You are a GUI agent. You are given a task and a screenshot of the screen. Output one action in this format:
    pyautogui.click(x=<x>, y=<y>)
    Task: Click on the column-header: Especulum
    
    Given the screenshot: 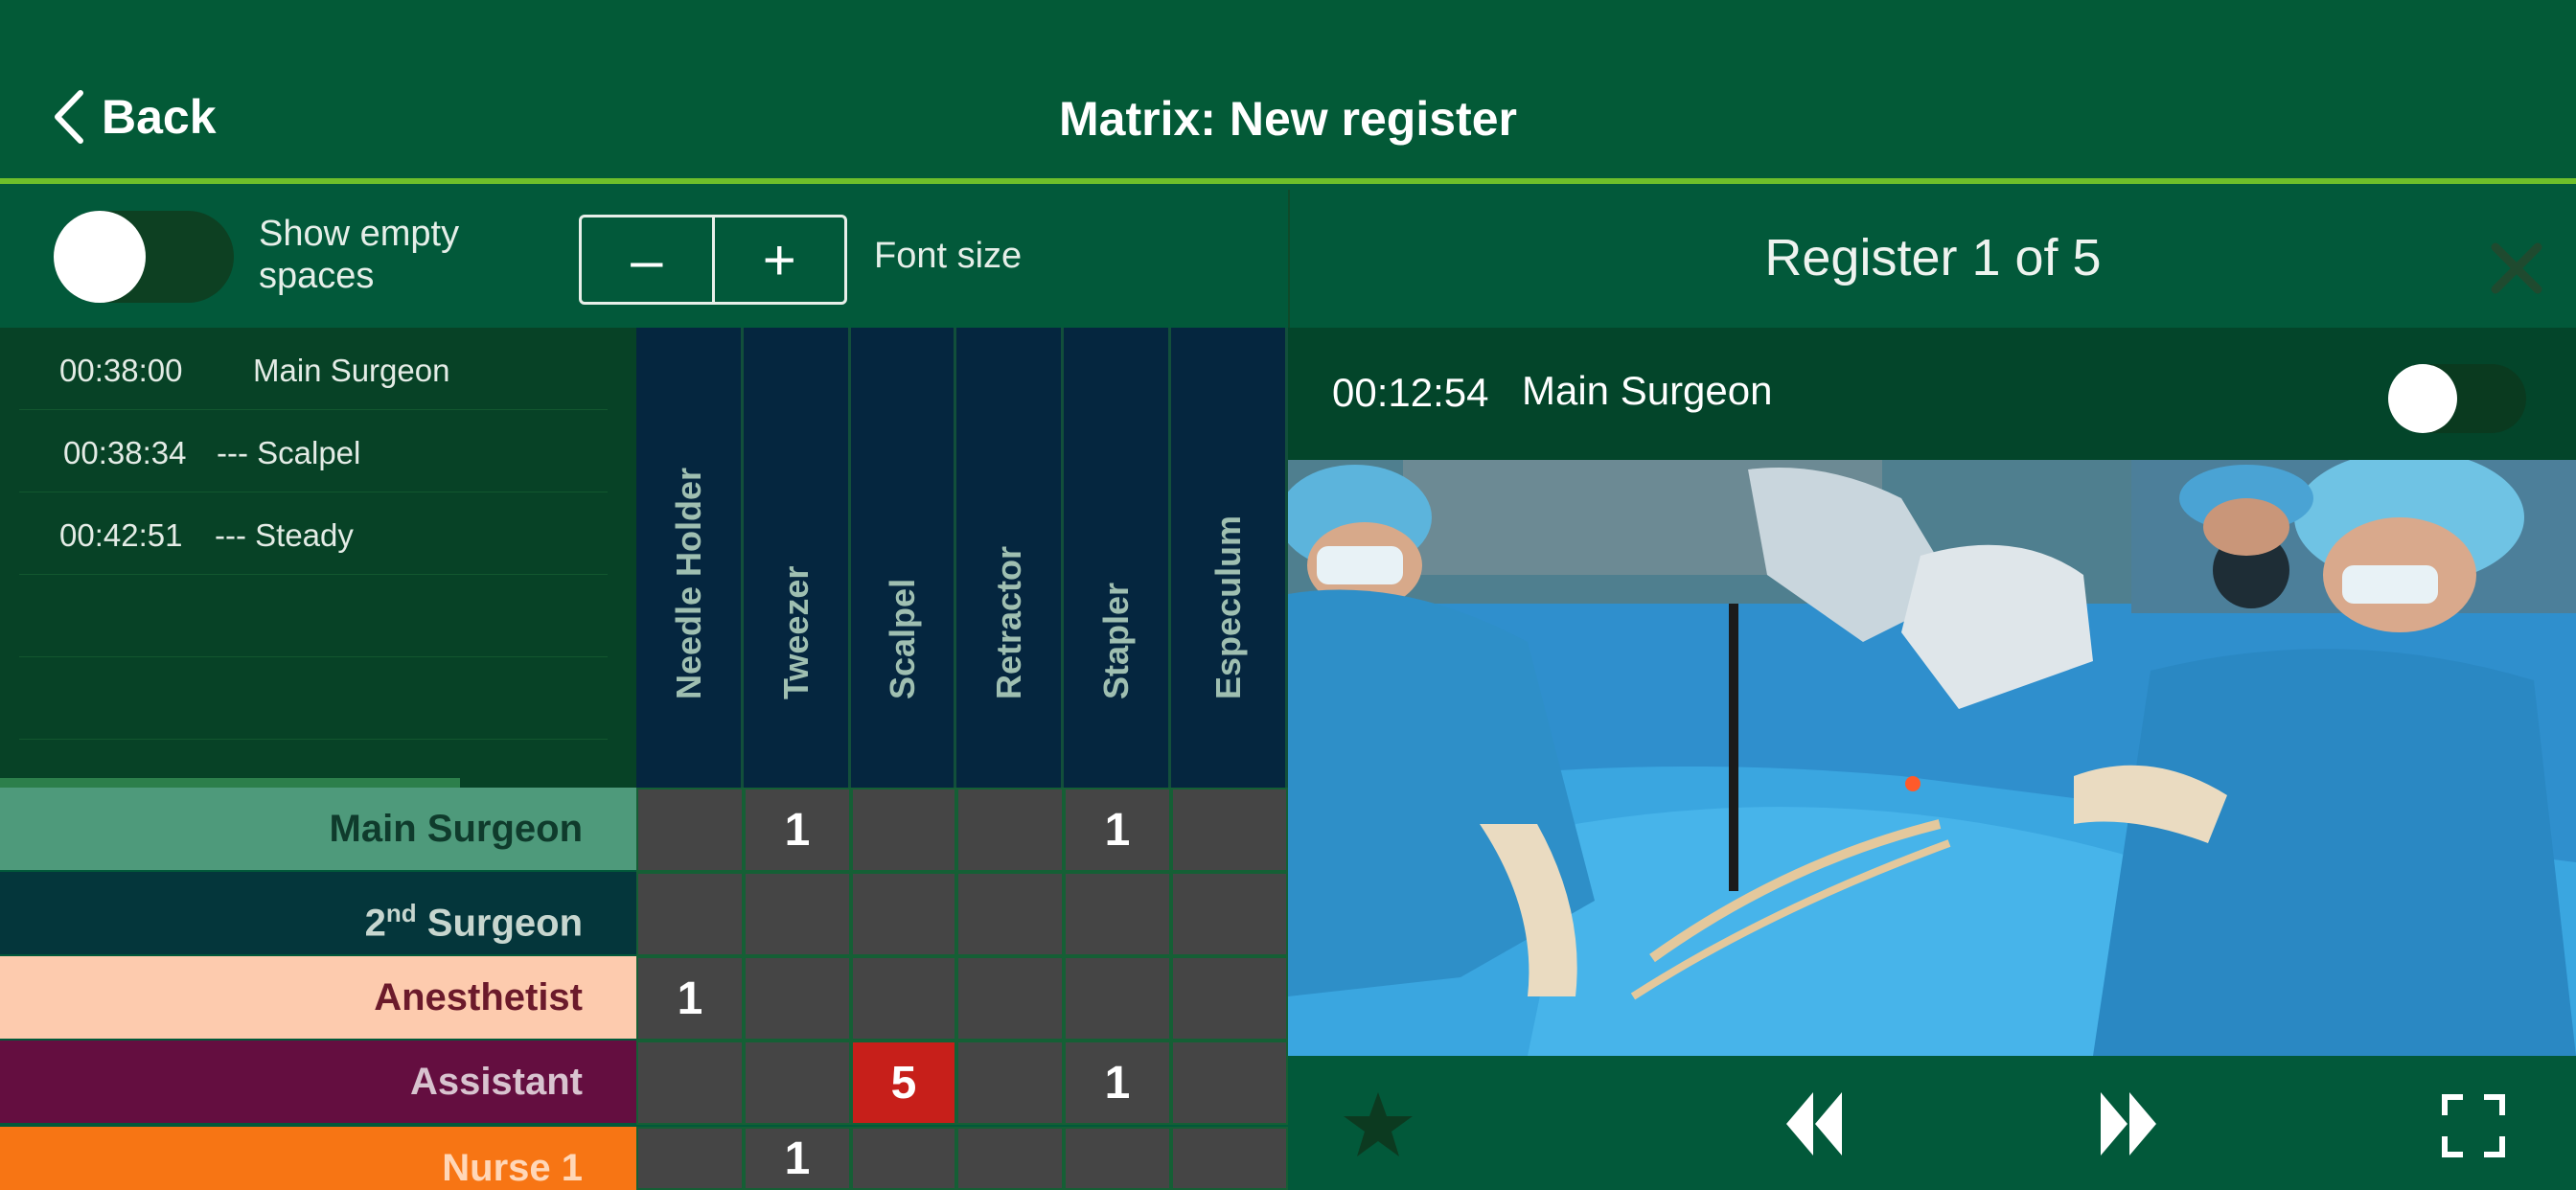 What is the action you would take?
    pyautogui.click(x=1229, y=558)
    